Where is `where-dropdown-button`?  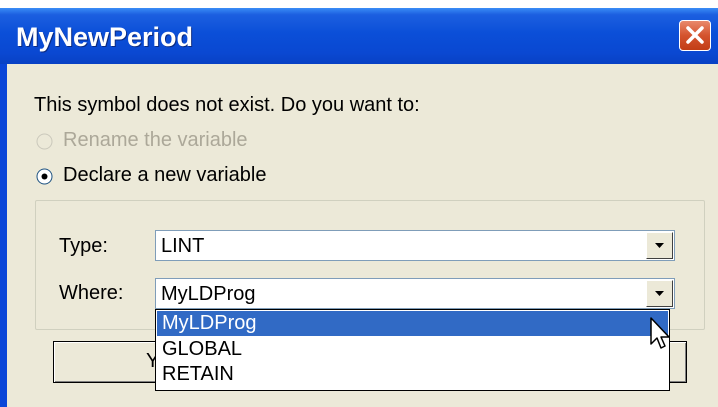
where-dropdown-button is located at coordinates (659, 293).